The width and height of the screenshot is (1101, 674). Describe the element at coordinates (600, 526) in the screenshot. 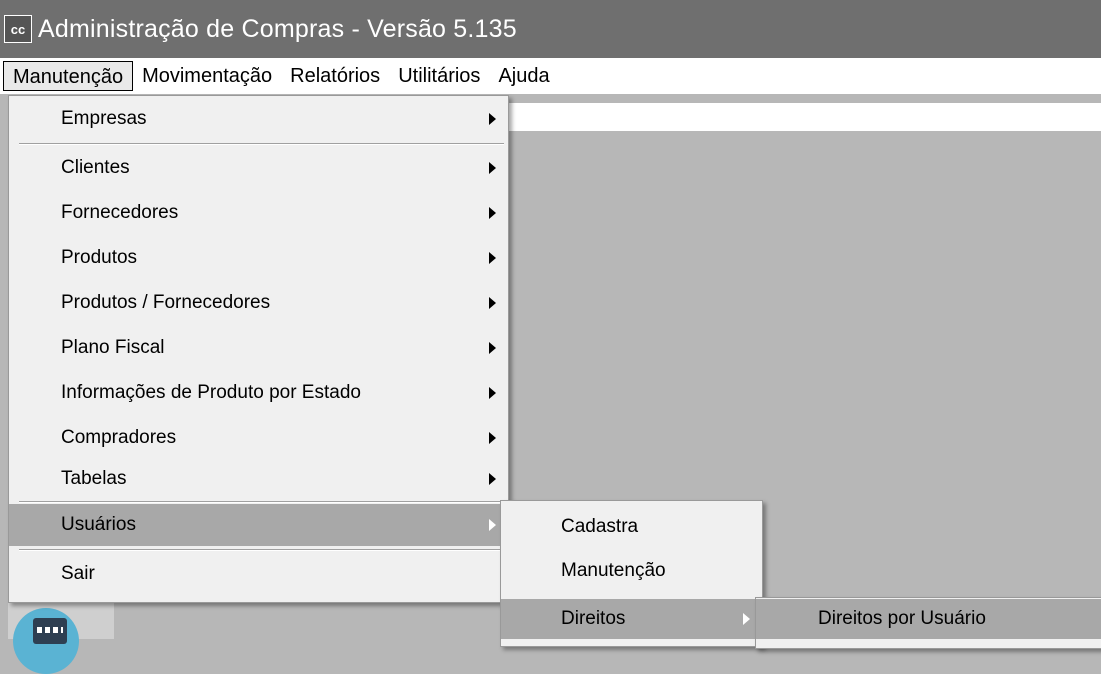

I see `menu-item-label: Cadastra` at that location.